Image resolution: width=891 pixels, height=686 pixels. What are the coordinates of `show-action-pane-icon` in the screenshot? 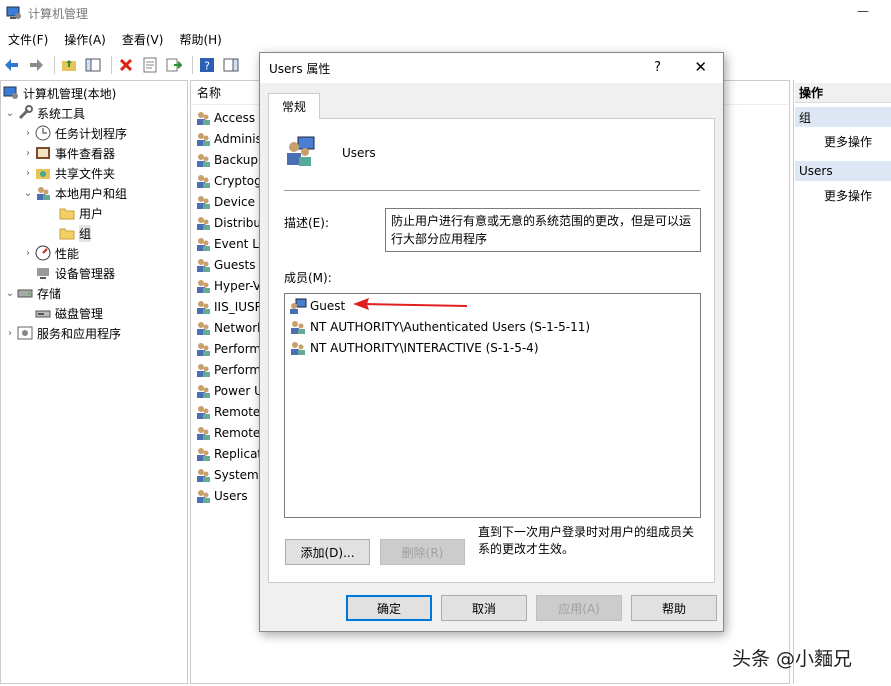 It's located at (231, 65).